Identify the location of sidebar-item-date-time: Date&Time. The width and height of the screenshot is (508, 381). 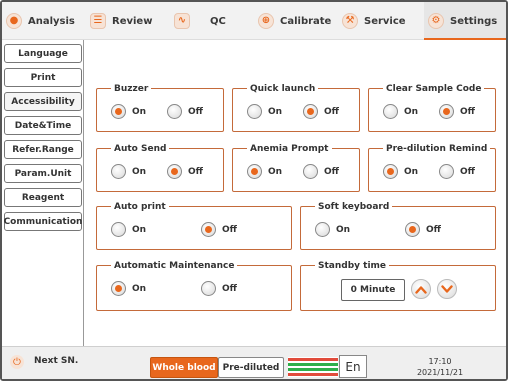
(43, 125).